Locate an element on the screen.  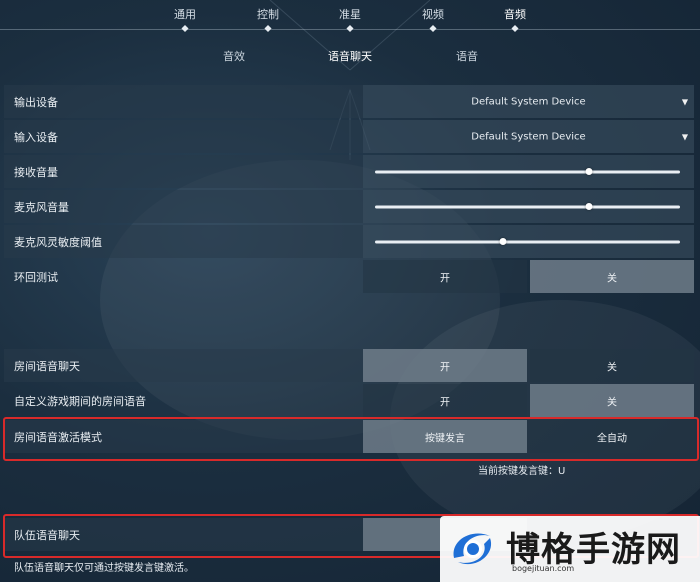
audio-sub-nav: 音效 语音聊天 语音 is located at coordinates (350, 58).